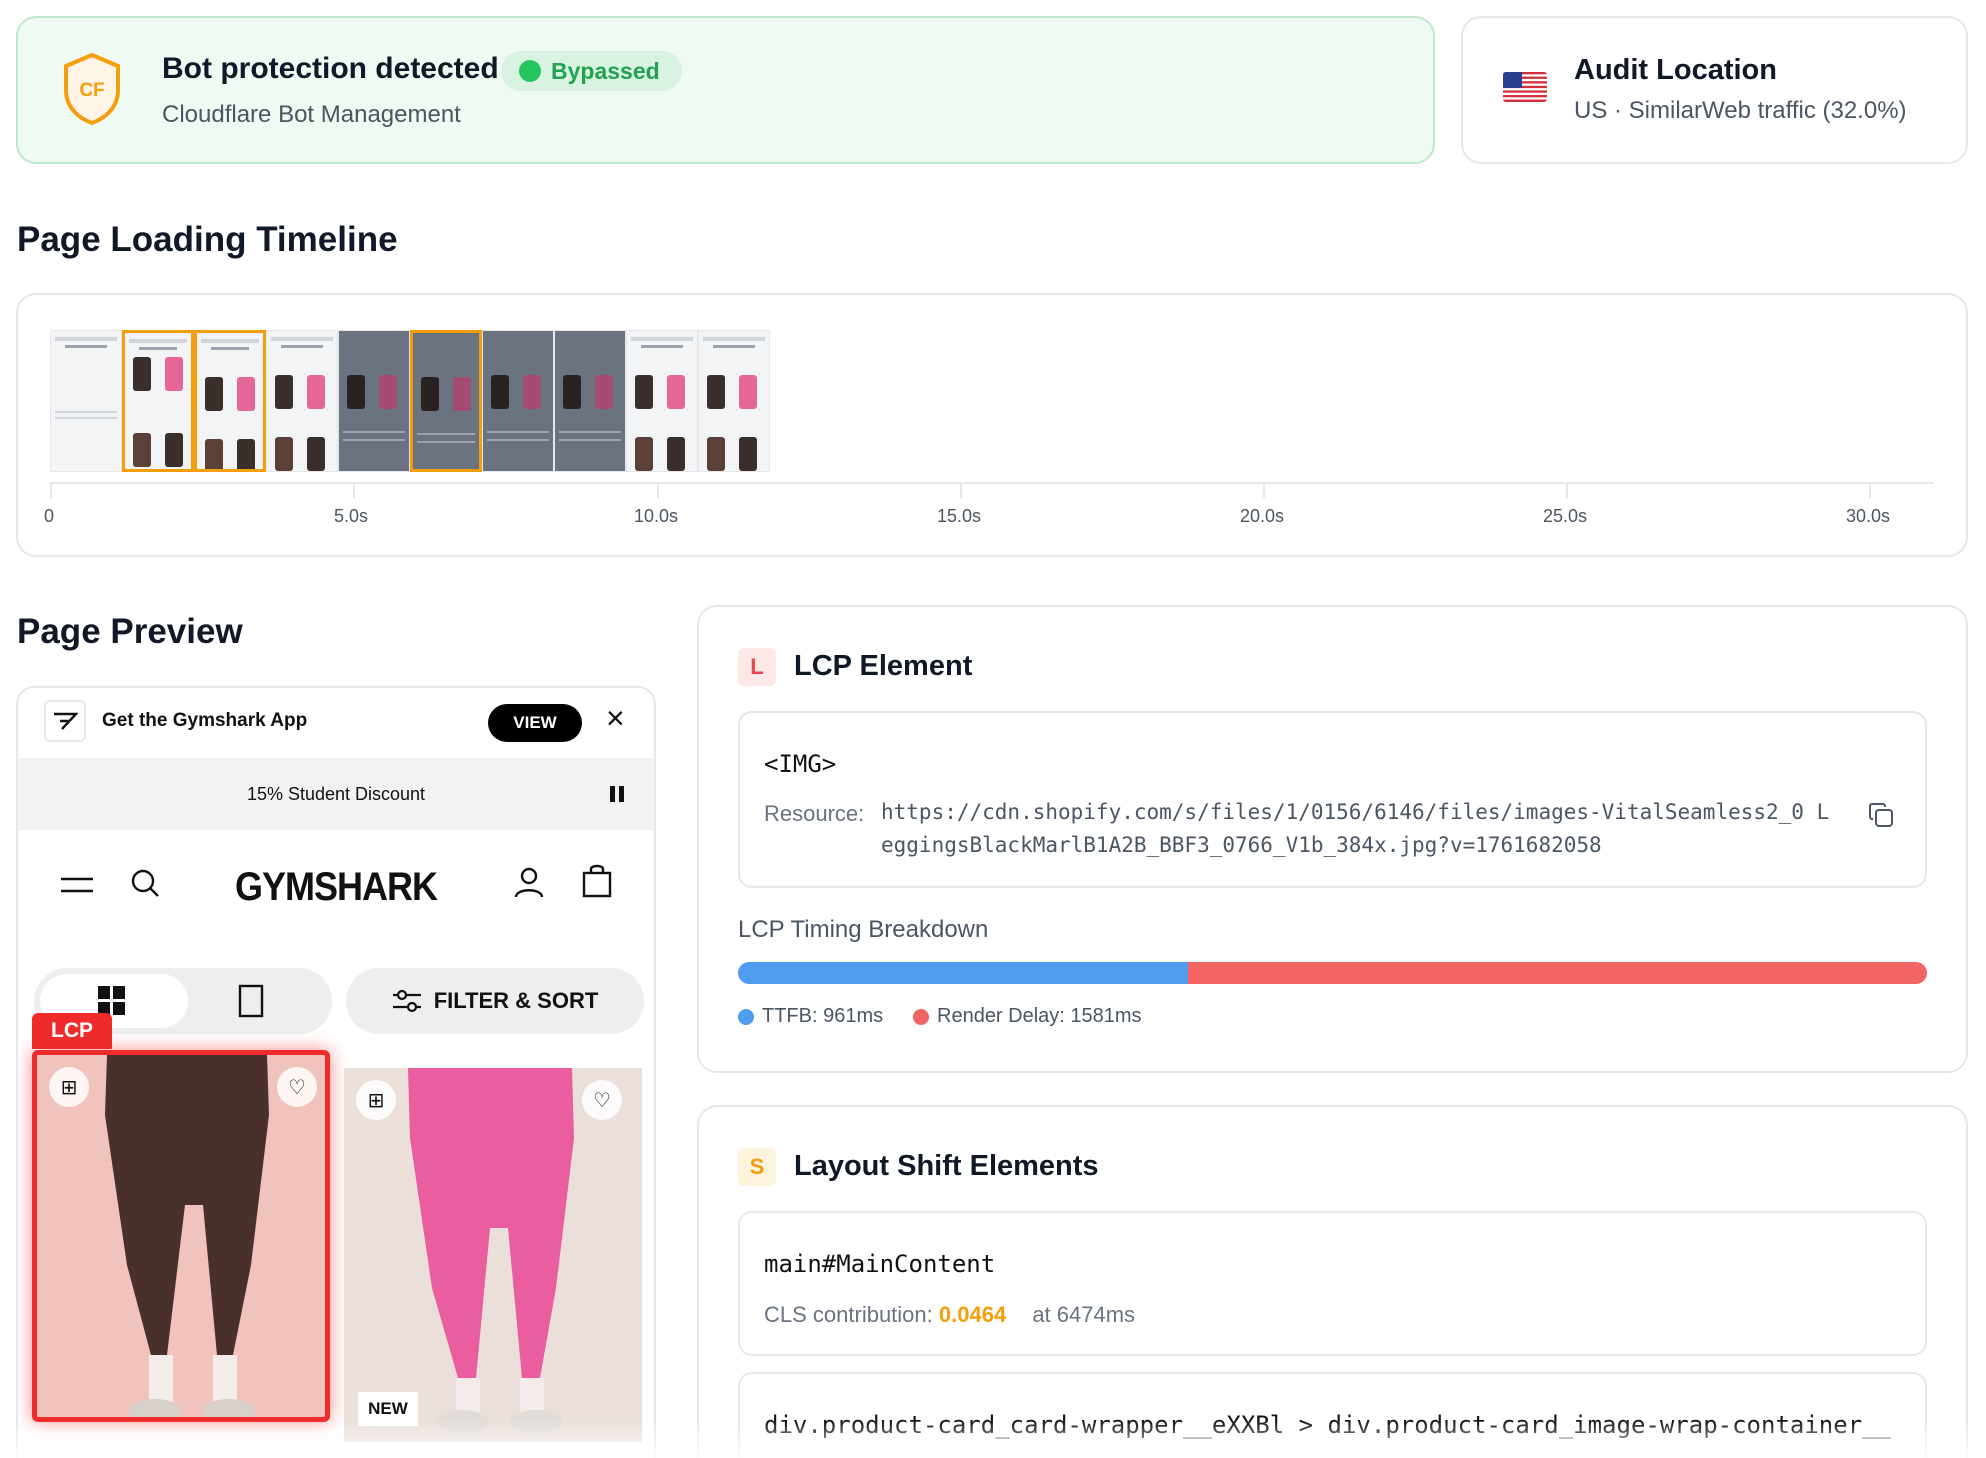 The height and width of the screenshot is (1458, 1986). What do you see at coordinates (1525, 87) in the screenshot?
I see `us-flag-icon` at bounding box center [1525, 87].